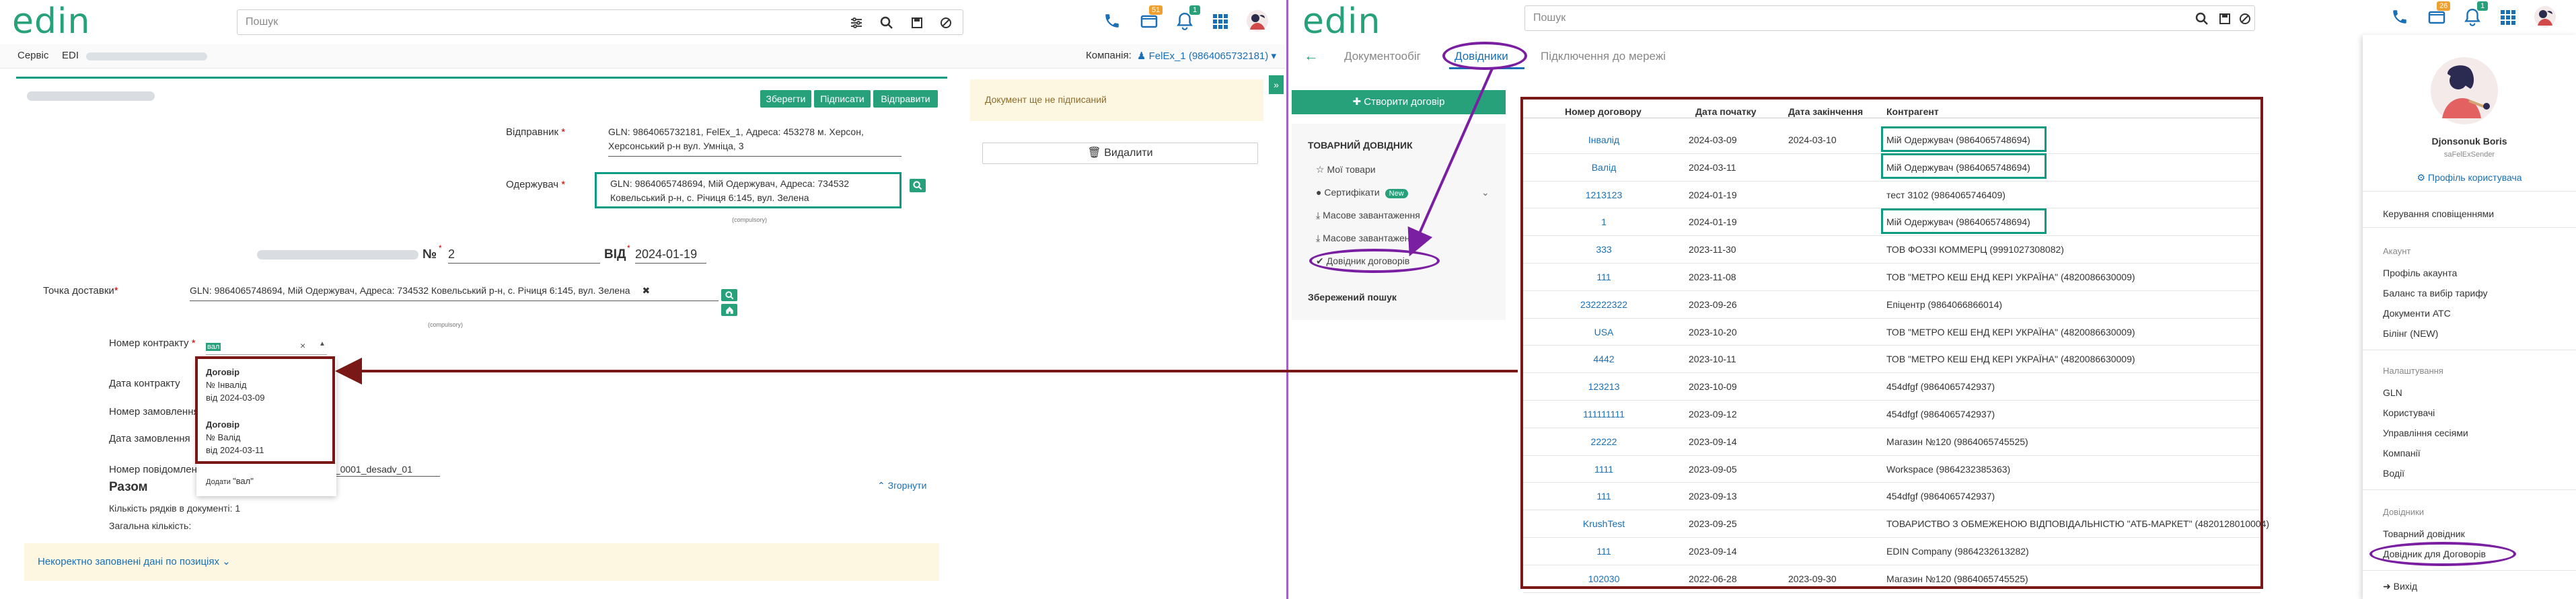 This screenshot has width=2576, height=599. I want to click on purple-arrow, so click(1450, 163).